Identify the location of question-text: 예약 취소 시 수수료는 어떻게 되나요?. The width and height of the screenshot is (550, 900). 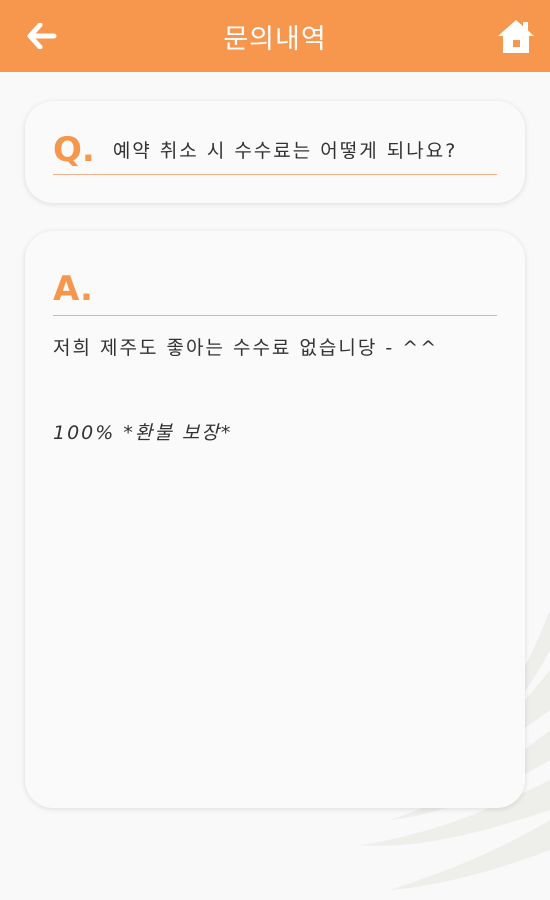
(285, 151).